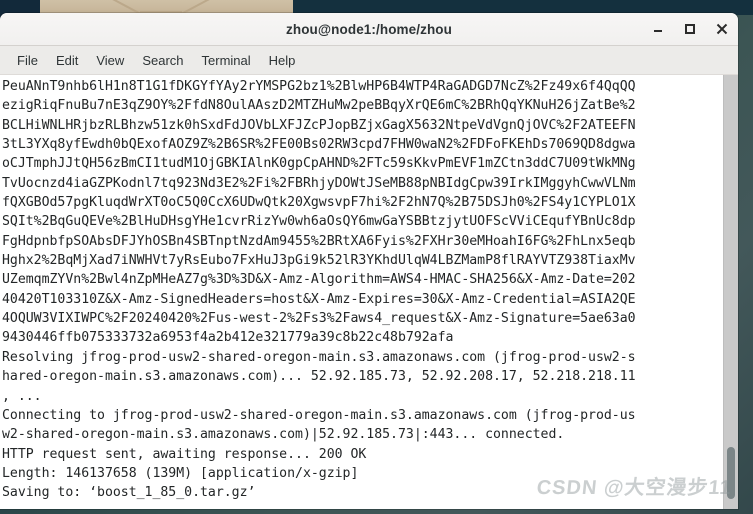 The height and width of the screenshot is (514, 753). I want to click on scrollbar-thumb, so click(731, 473).